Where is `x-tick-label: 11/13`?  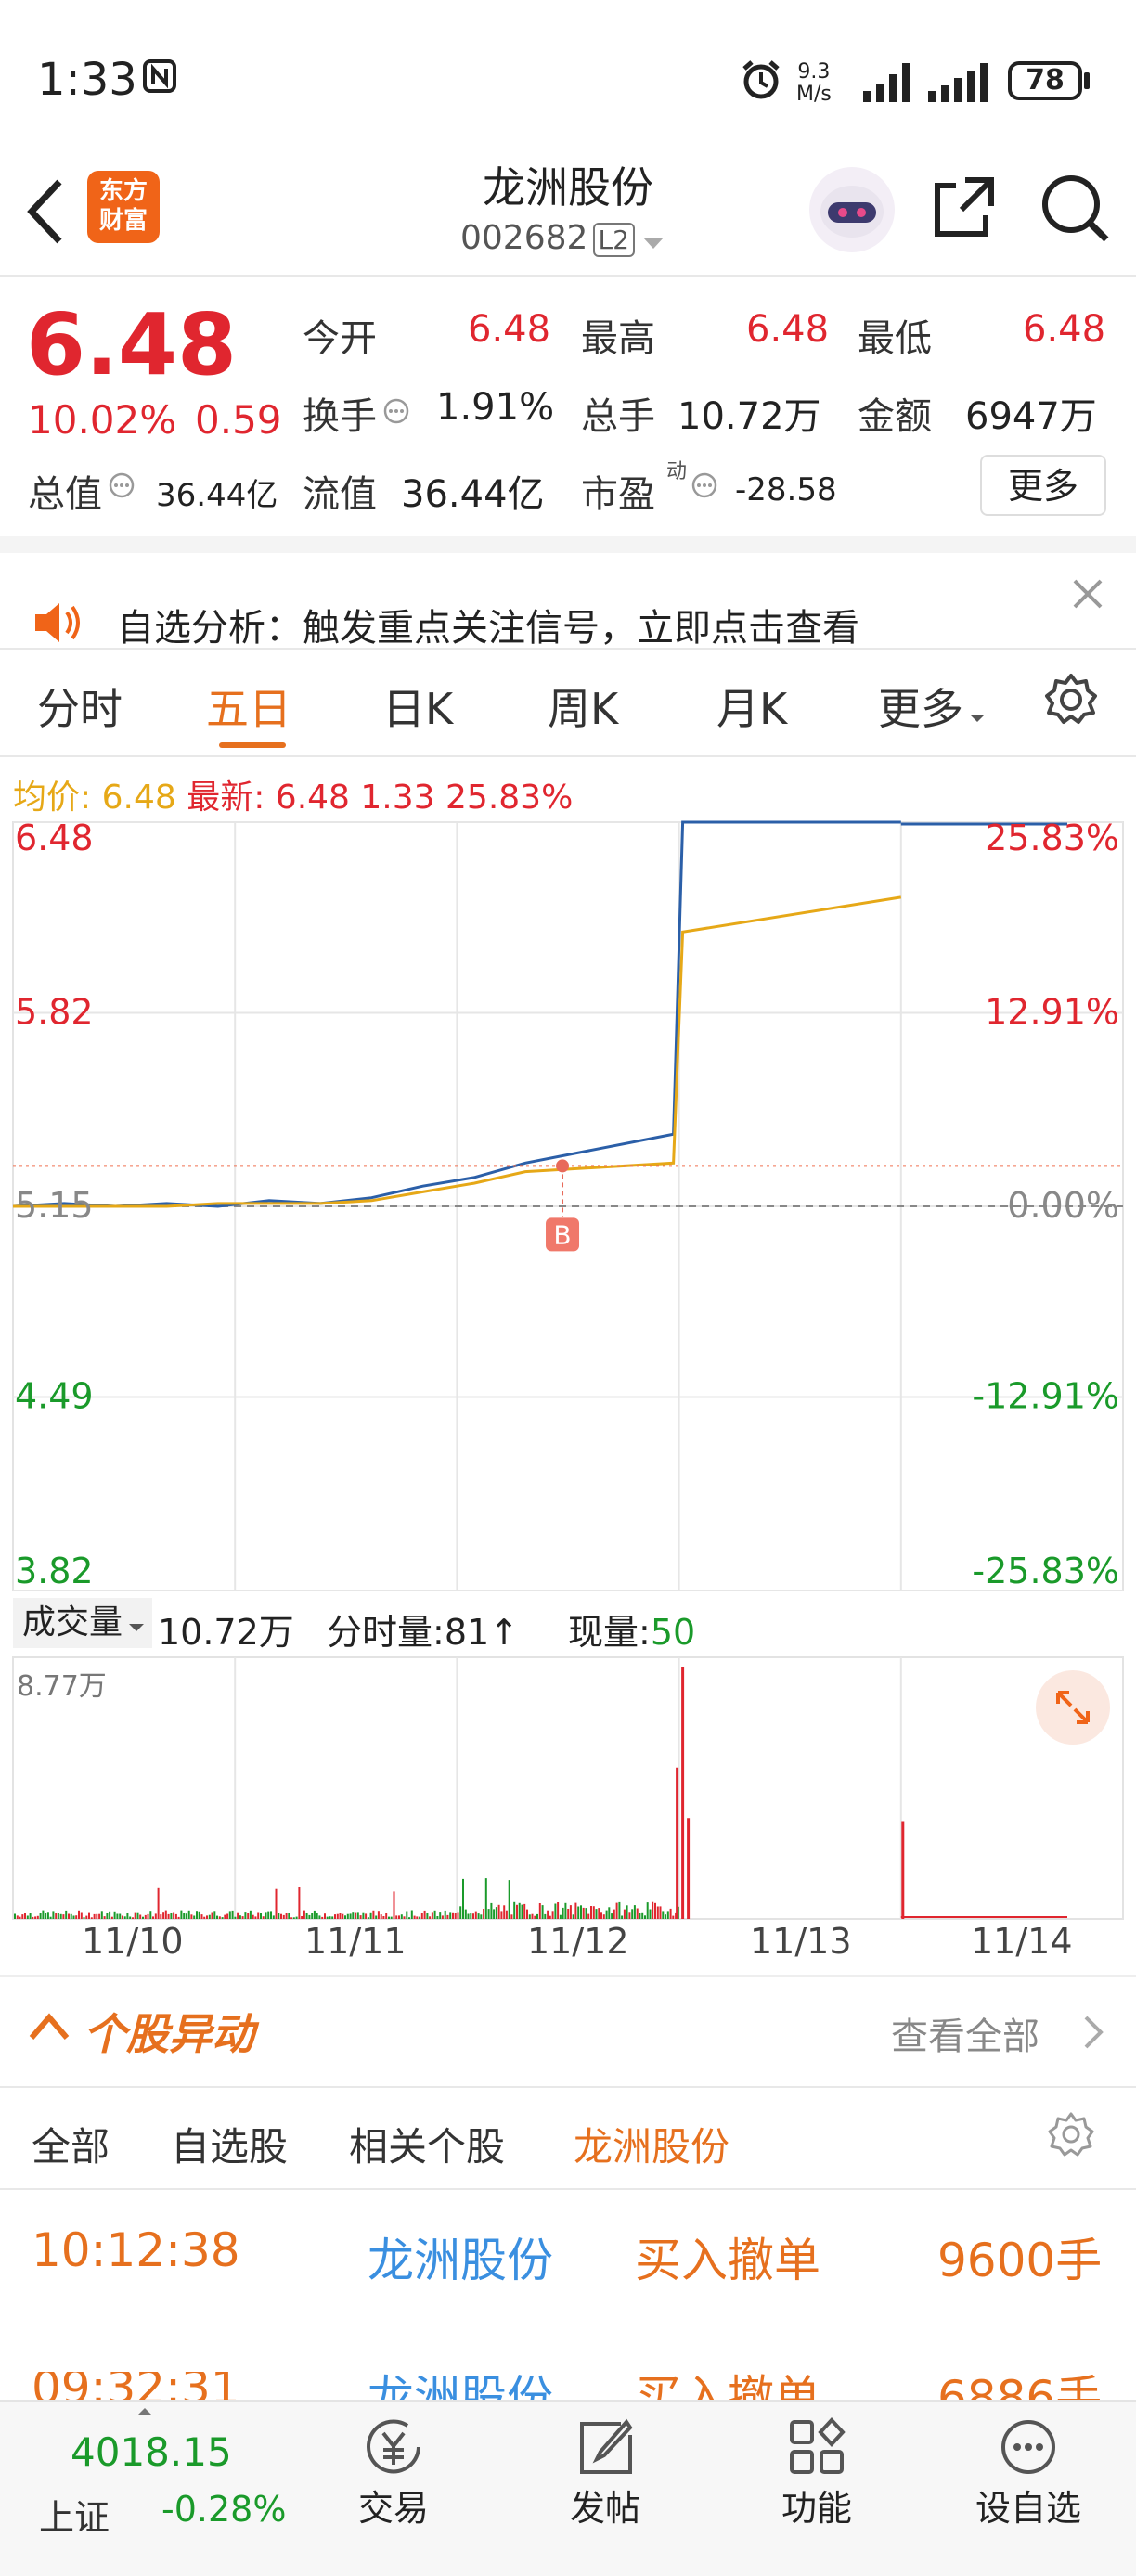
x-tick-label: 11/13 is located at coordinates (801, 1941).